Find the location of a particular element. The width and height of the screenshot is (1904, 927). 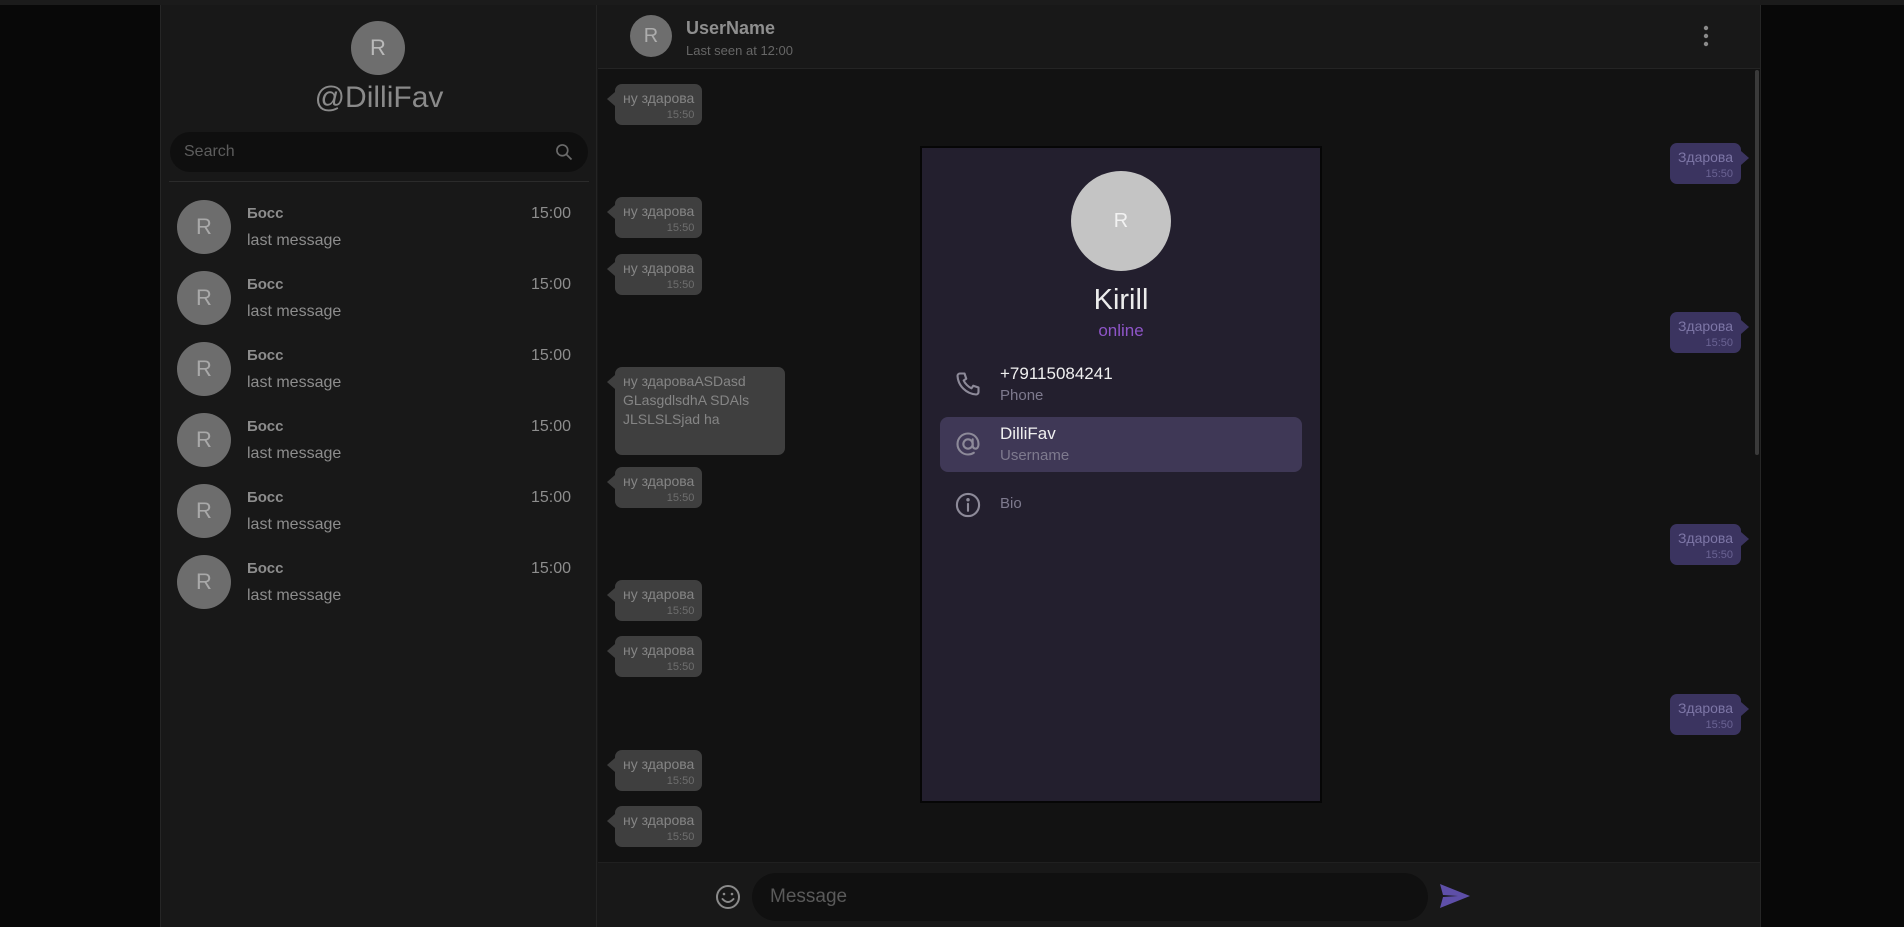

more-vertical-icon is located at coordinates (1706, 37).